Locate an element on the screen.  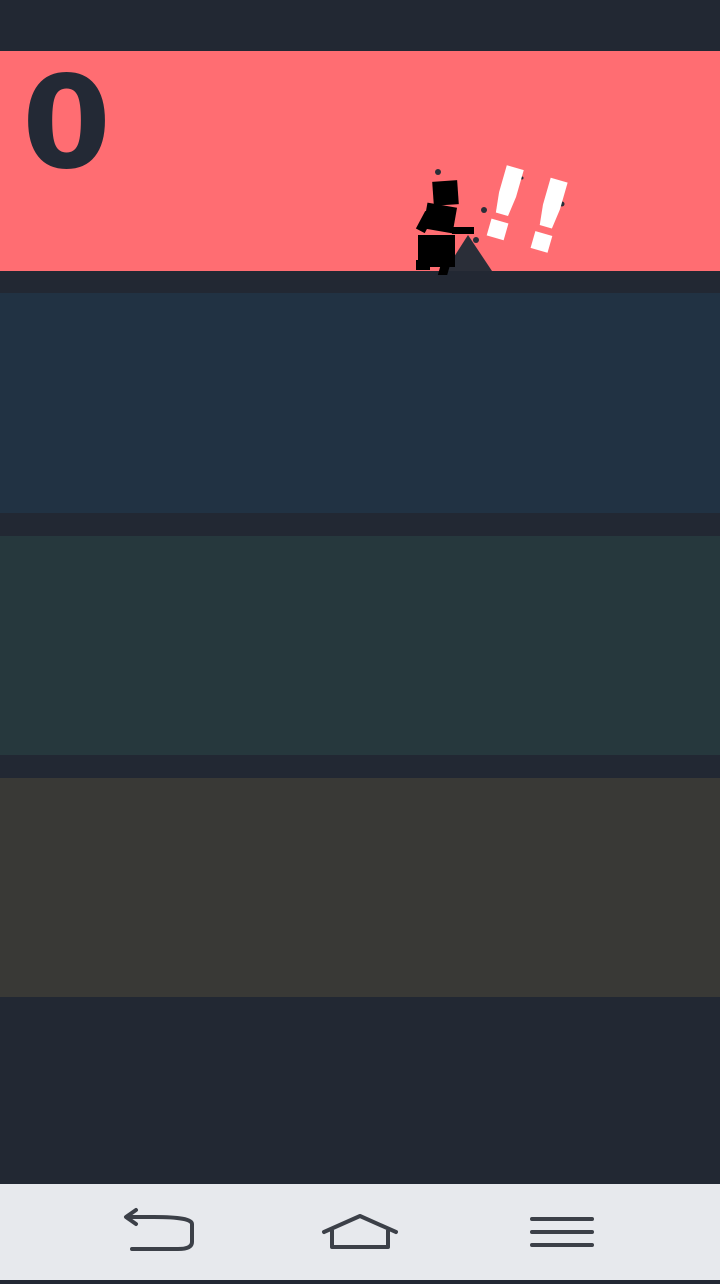
game-scene-graphics: !! is located at coordinates (501, 211).